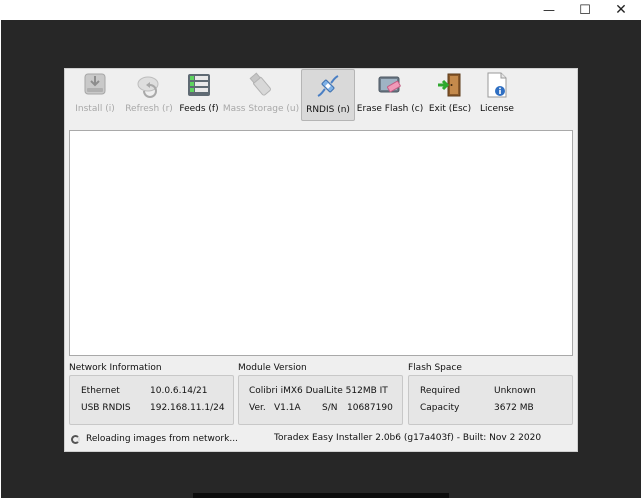  What do you see at coordinates (515, 391) in the screenshot?
I see `flash-required-value: Unknown` at bounding box center [515, 391].